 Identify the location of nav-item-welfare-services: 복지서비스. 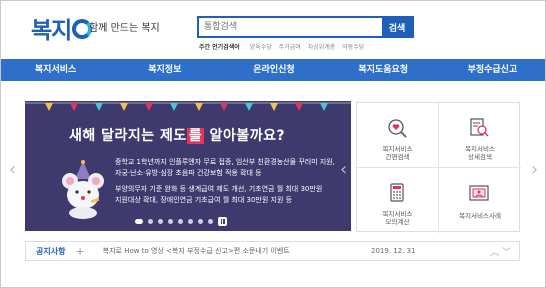
(55, 70).